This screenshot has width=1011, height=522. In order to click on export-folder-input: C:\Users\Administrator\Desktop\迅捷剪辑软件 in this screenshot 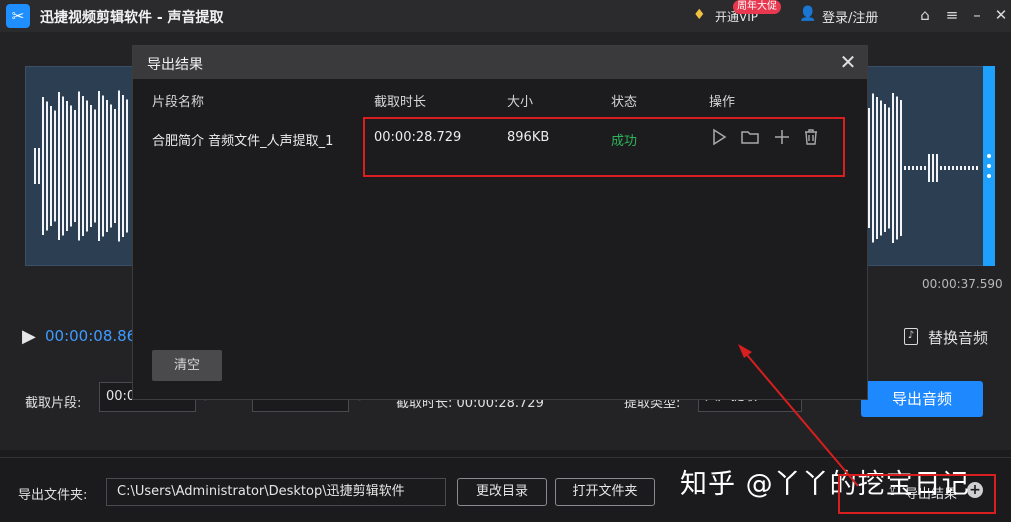, I will do `click(276, 492)`.